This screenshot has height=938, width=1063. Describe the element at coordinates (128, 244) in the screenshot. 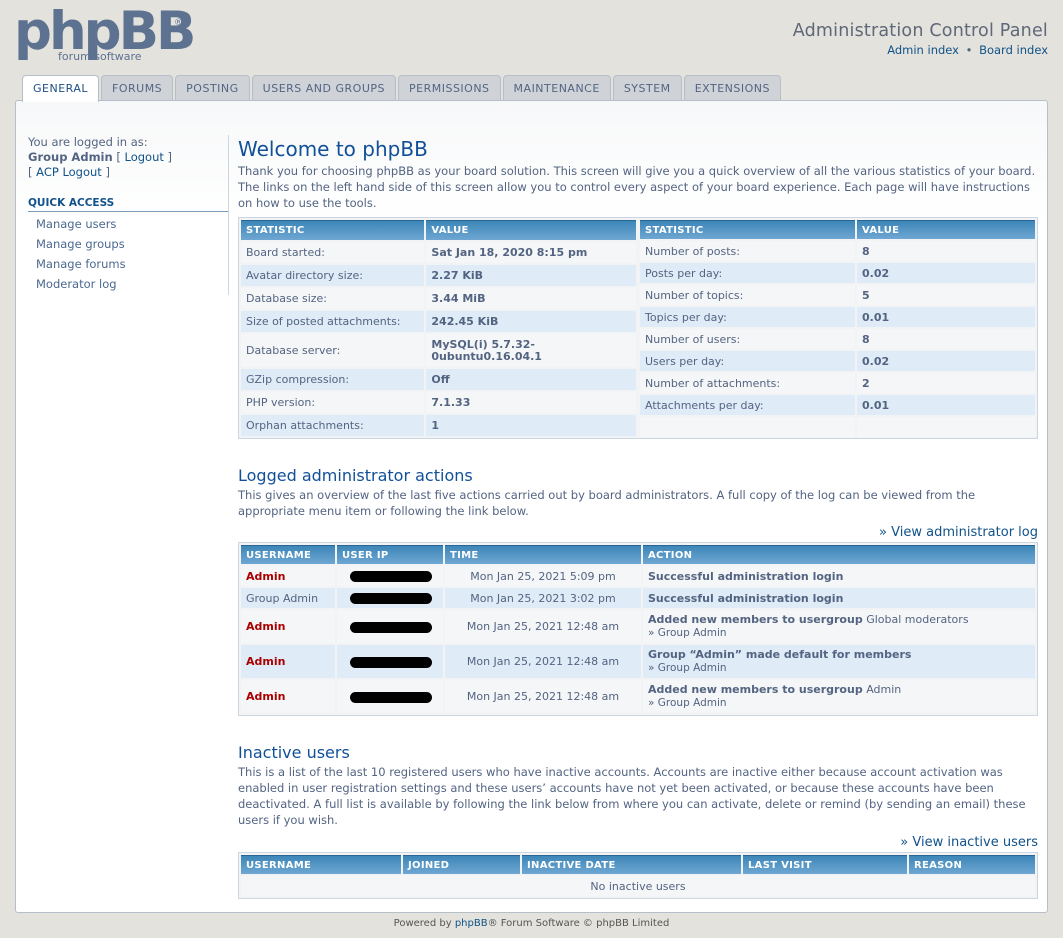

I see `sidebar-item-manage-groups: Manage groups` at that location.